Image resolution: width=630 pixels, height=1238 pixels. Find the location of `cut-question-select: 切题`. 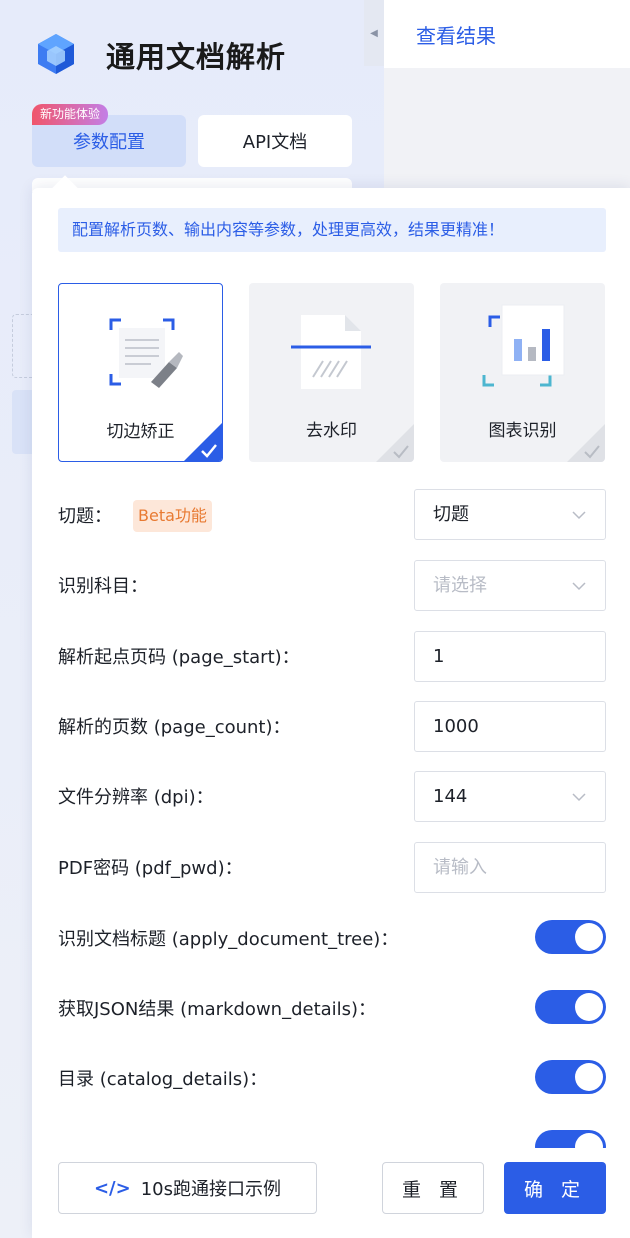

cut-question-select: 切题 is located at coordinates (510, 514).